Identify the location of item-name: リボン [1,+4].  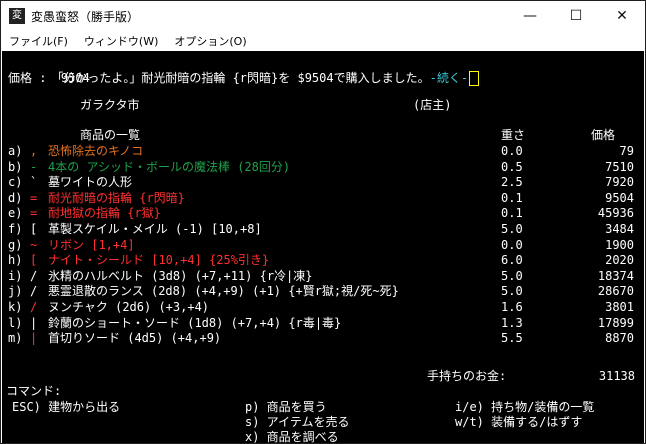
(91, 244).